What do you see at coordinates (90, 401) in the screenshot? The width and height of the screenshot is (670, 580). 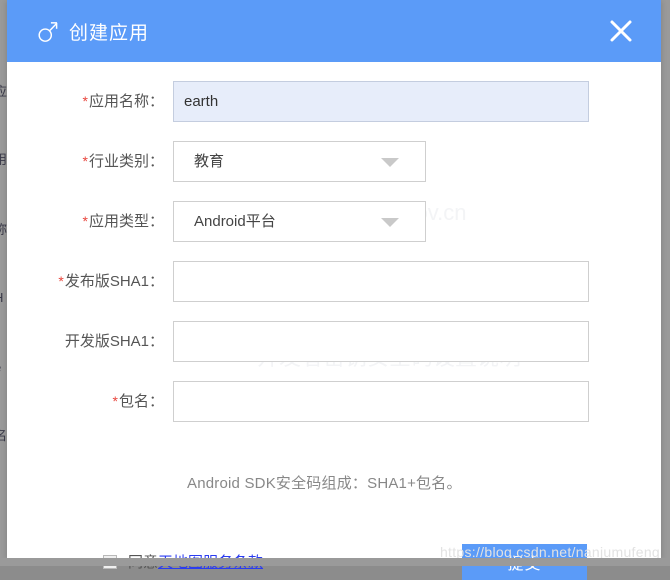 I see `label-package-name: *包名：` at bounding box center [90, 401].